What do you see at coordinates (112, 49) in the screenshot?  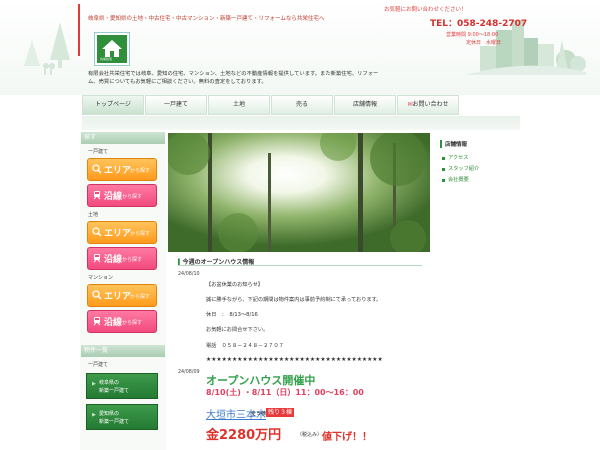 I see `company-logo: 共栄住宅` at bounding box center [112, 49].